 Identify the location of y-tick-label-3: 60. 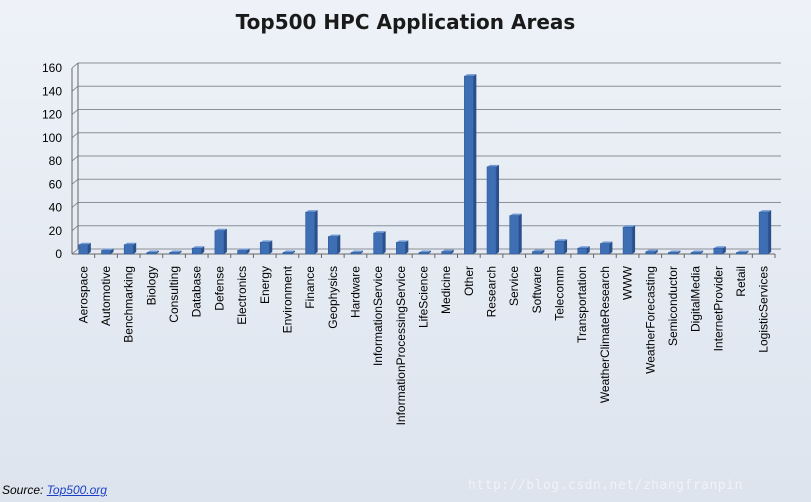
(56, 184).